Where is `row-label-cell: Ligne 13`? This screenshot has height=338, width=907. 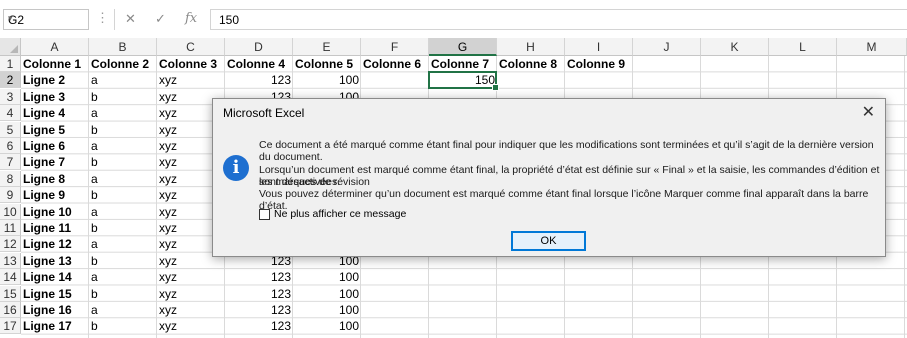
row-label-cell: Ligne 13 is located at coordinates (55, 261).